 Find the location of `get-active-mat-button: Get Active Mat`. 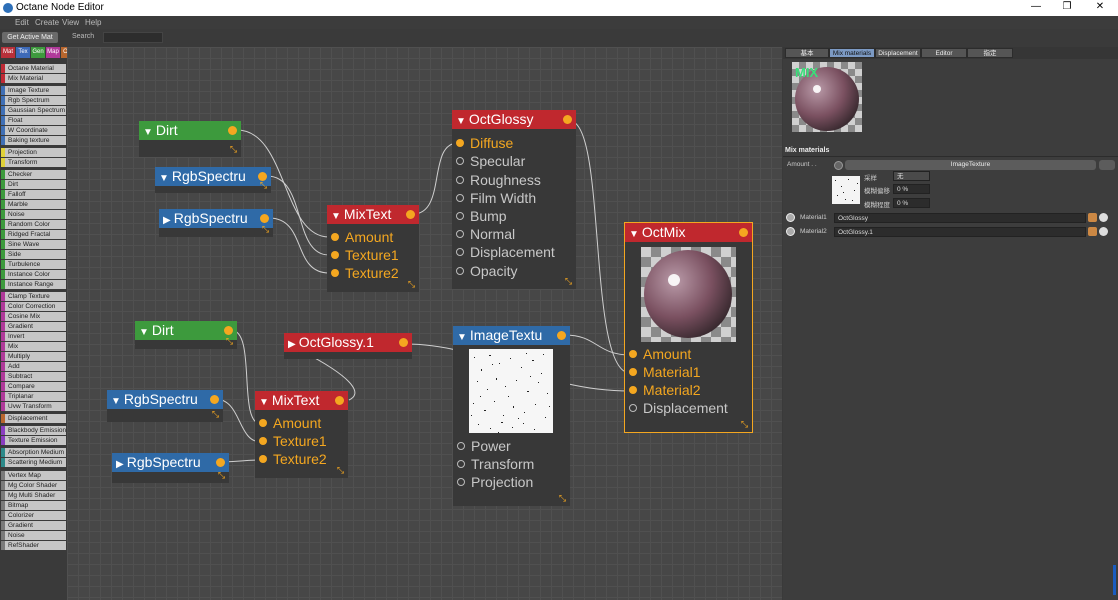

get-active-mat-button: Get Active Mat is located at coordinates (30, 37).